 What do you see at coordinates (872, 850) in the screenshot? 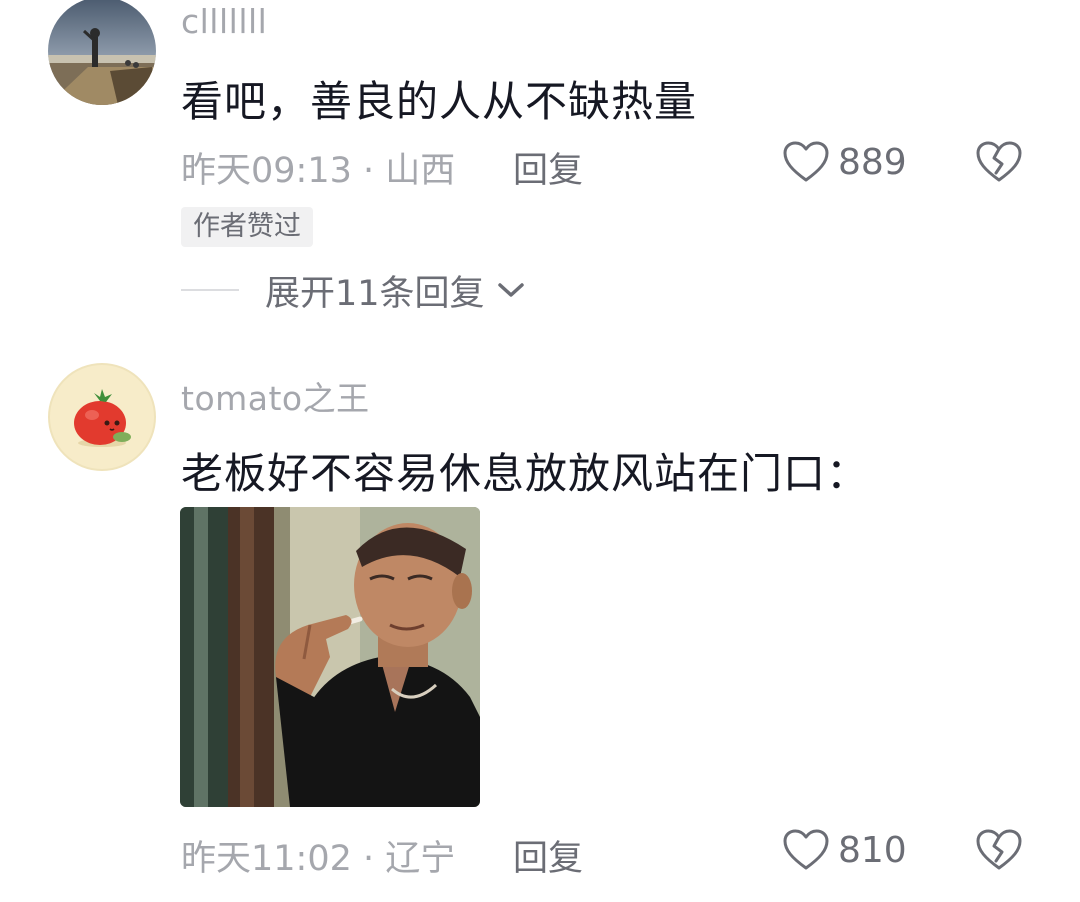
I see `like-count: 810` at bounding box center [872, 850].